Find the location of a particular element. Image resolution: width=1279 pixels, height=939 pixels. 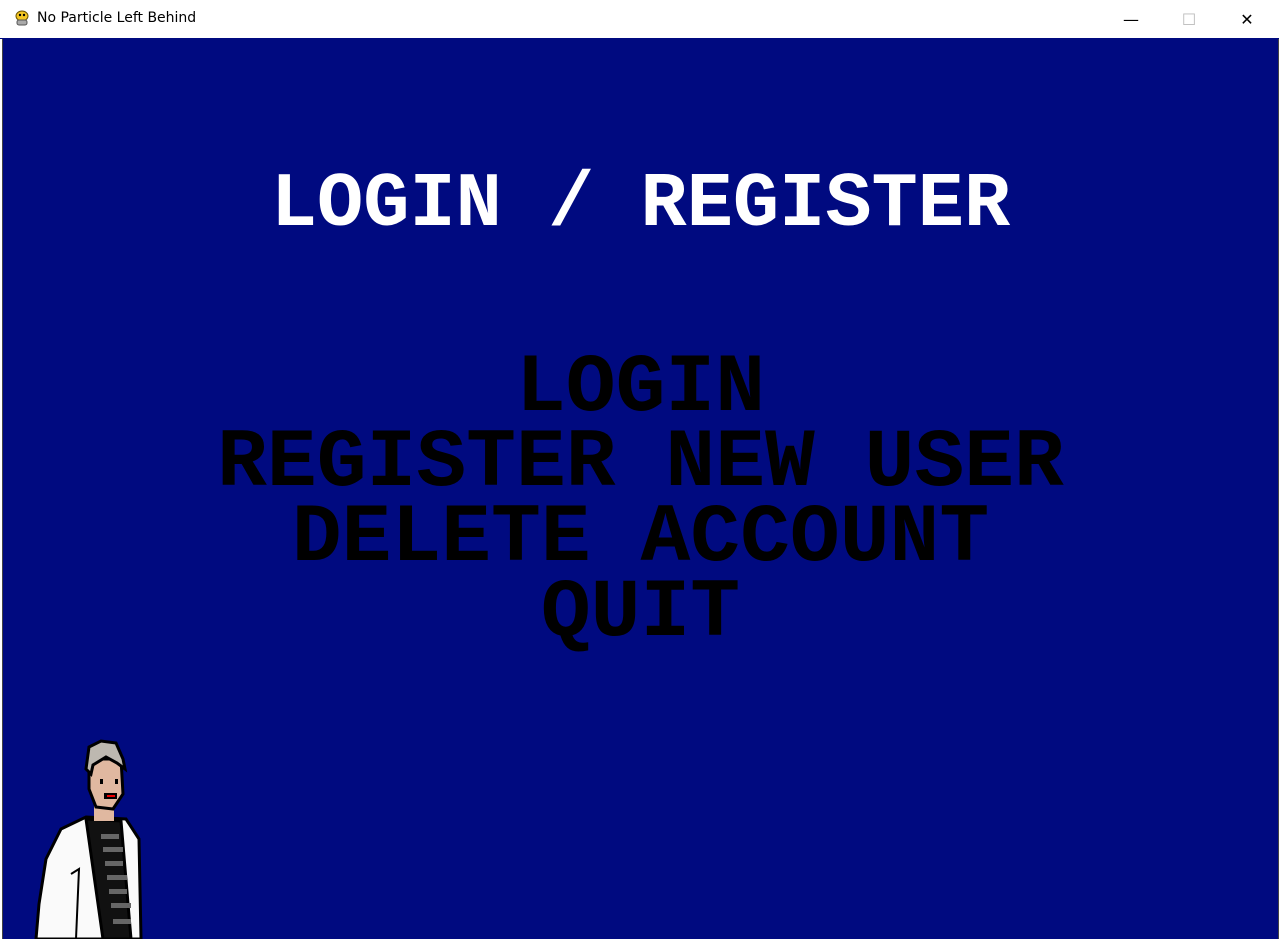

menu-item-register: REGISTER NEW USER is located at coordinates (640, 463).